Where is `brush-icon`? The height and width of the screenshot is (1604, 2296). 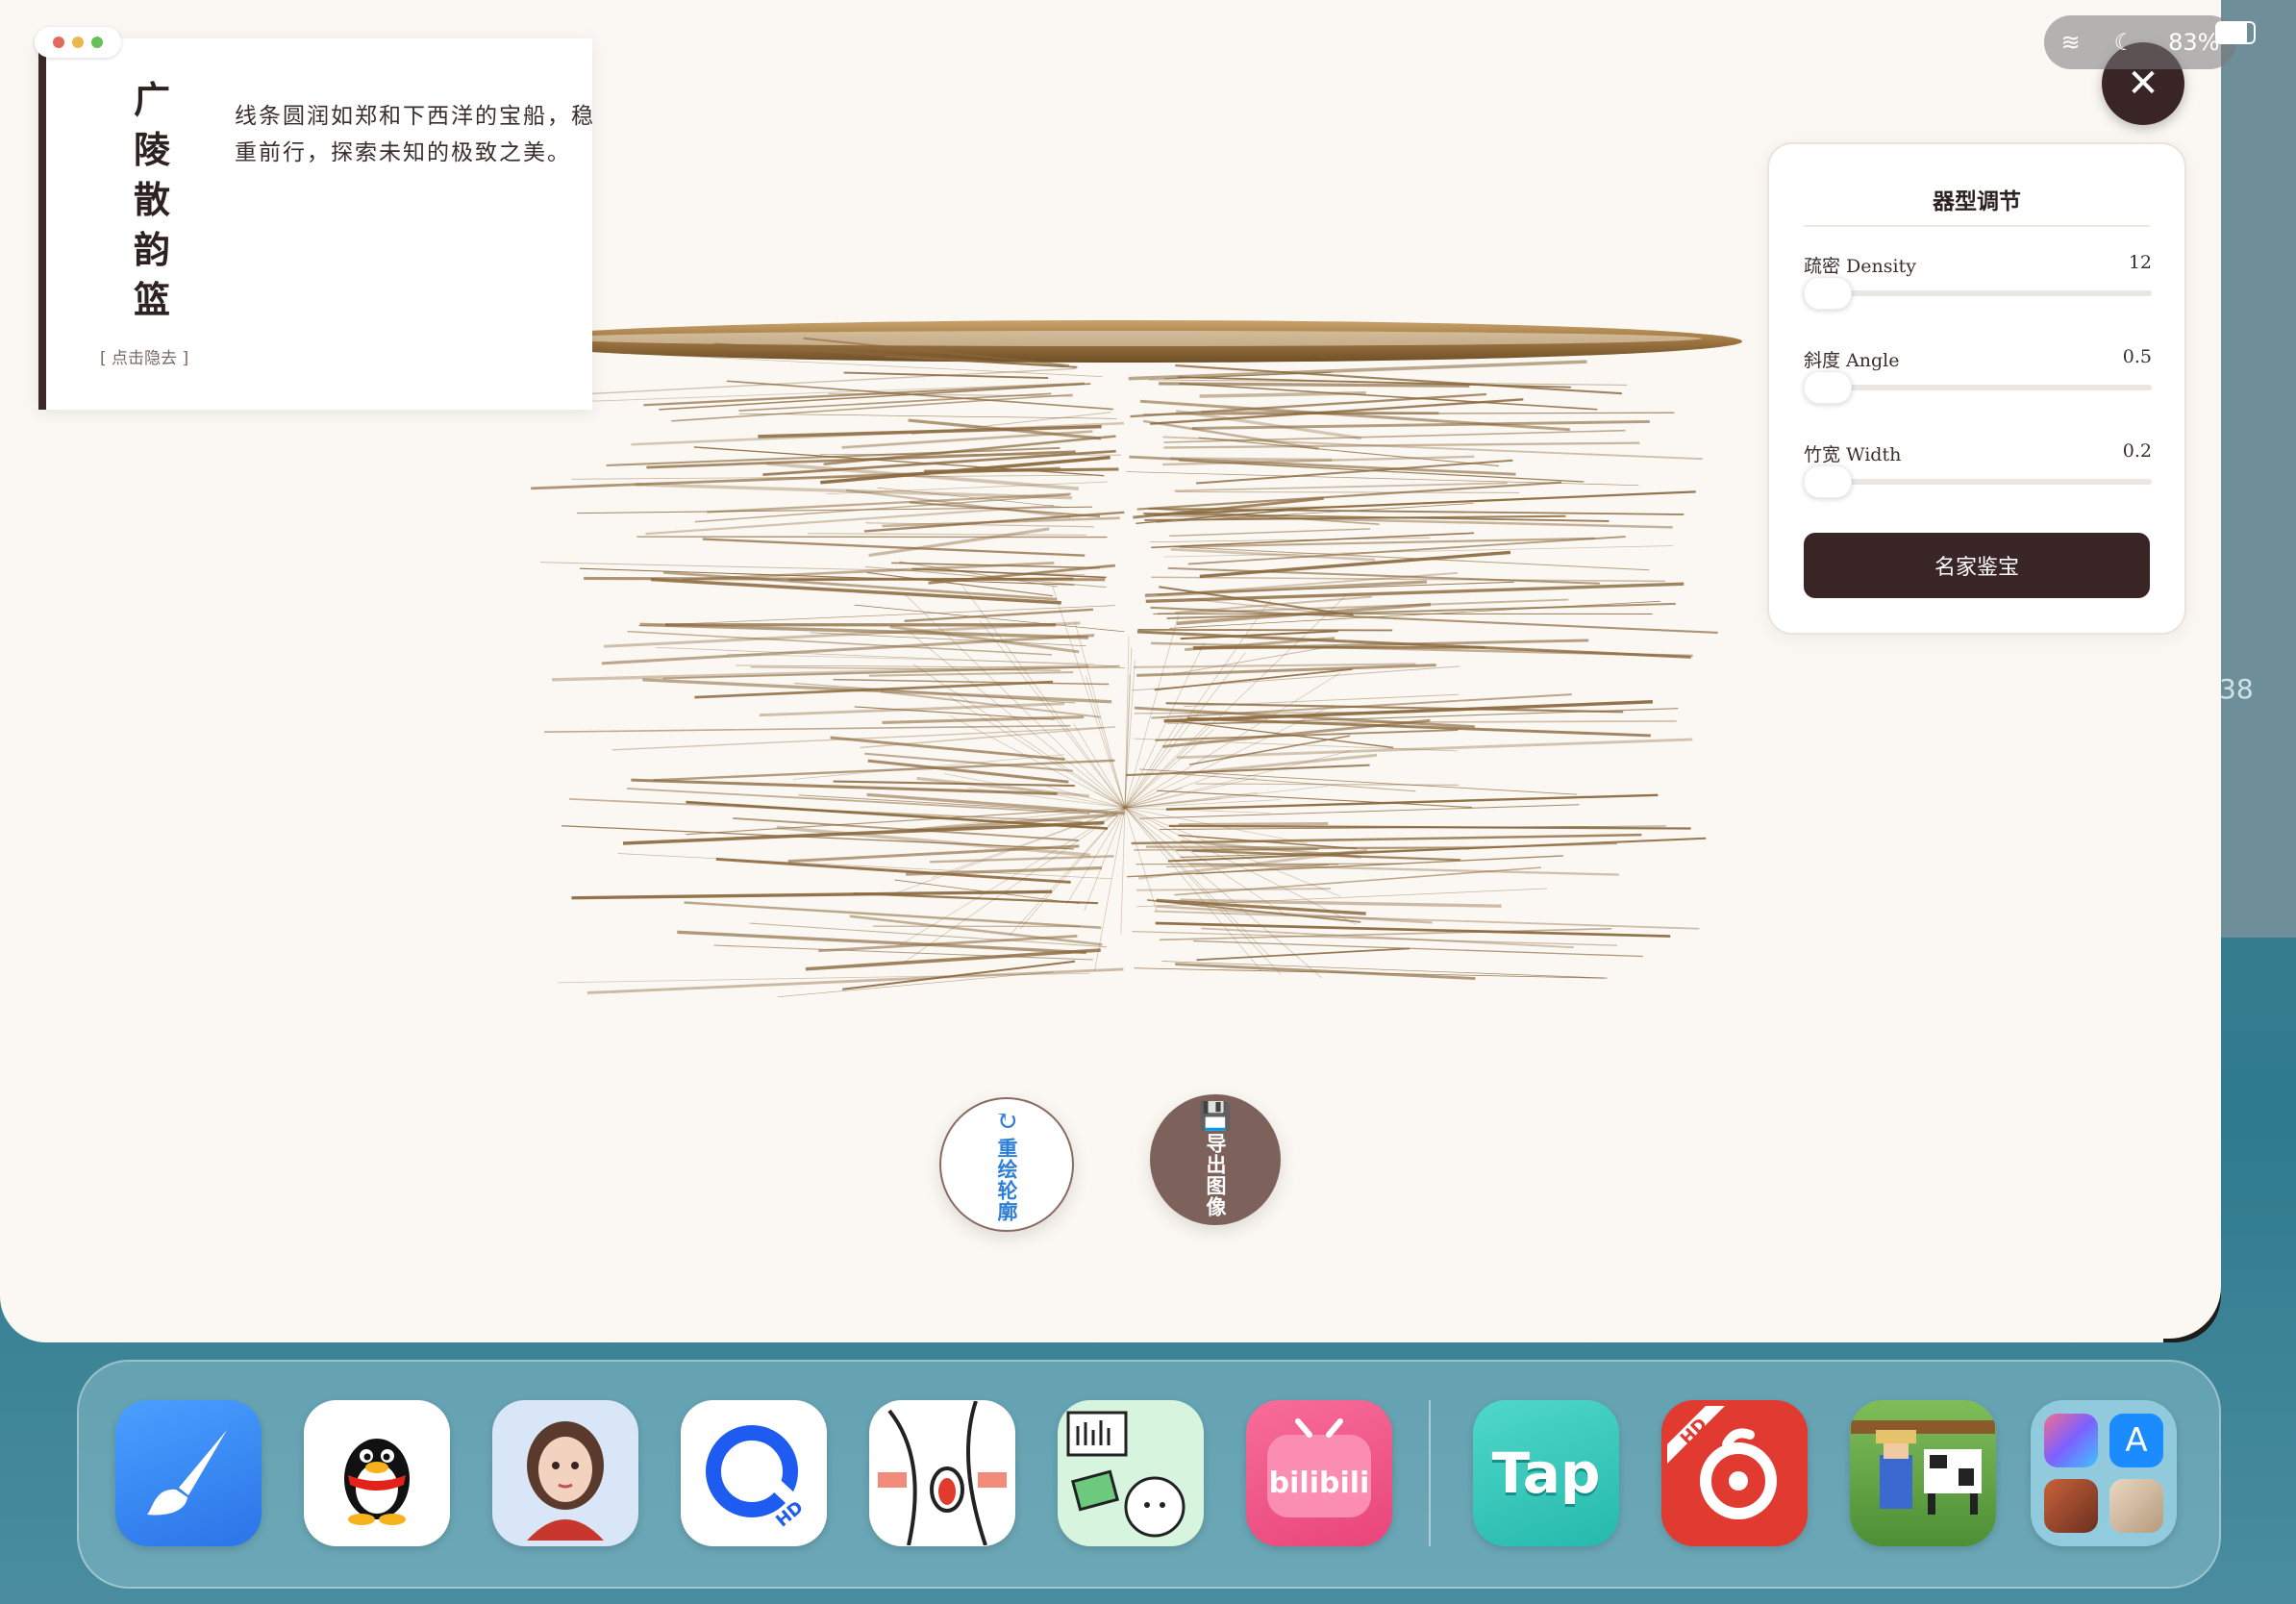
brush-icon is located at coordinates (187, 1473).